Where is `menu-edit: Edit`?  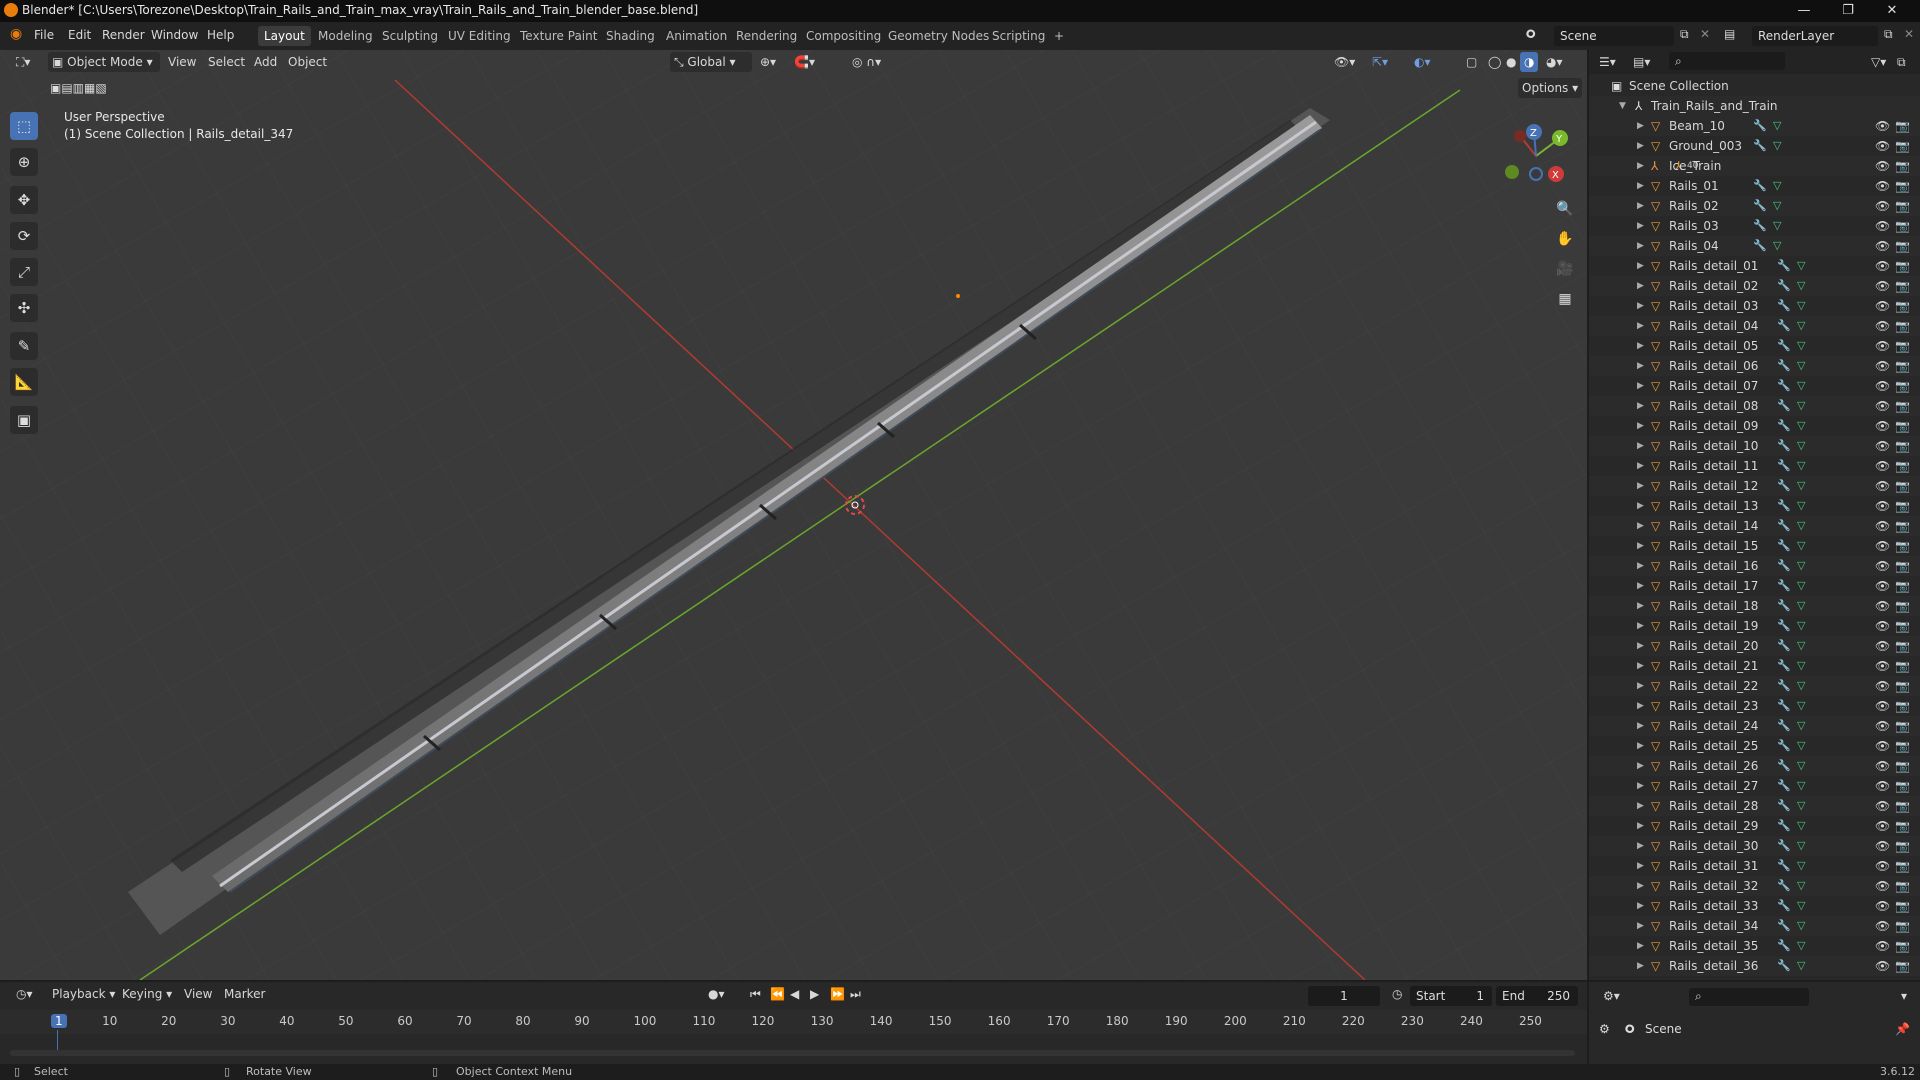
menu-edit: Edit is located at coordinates (79, 35).